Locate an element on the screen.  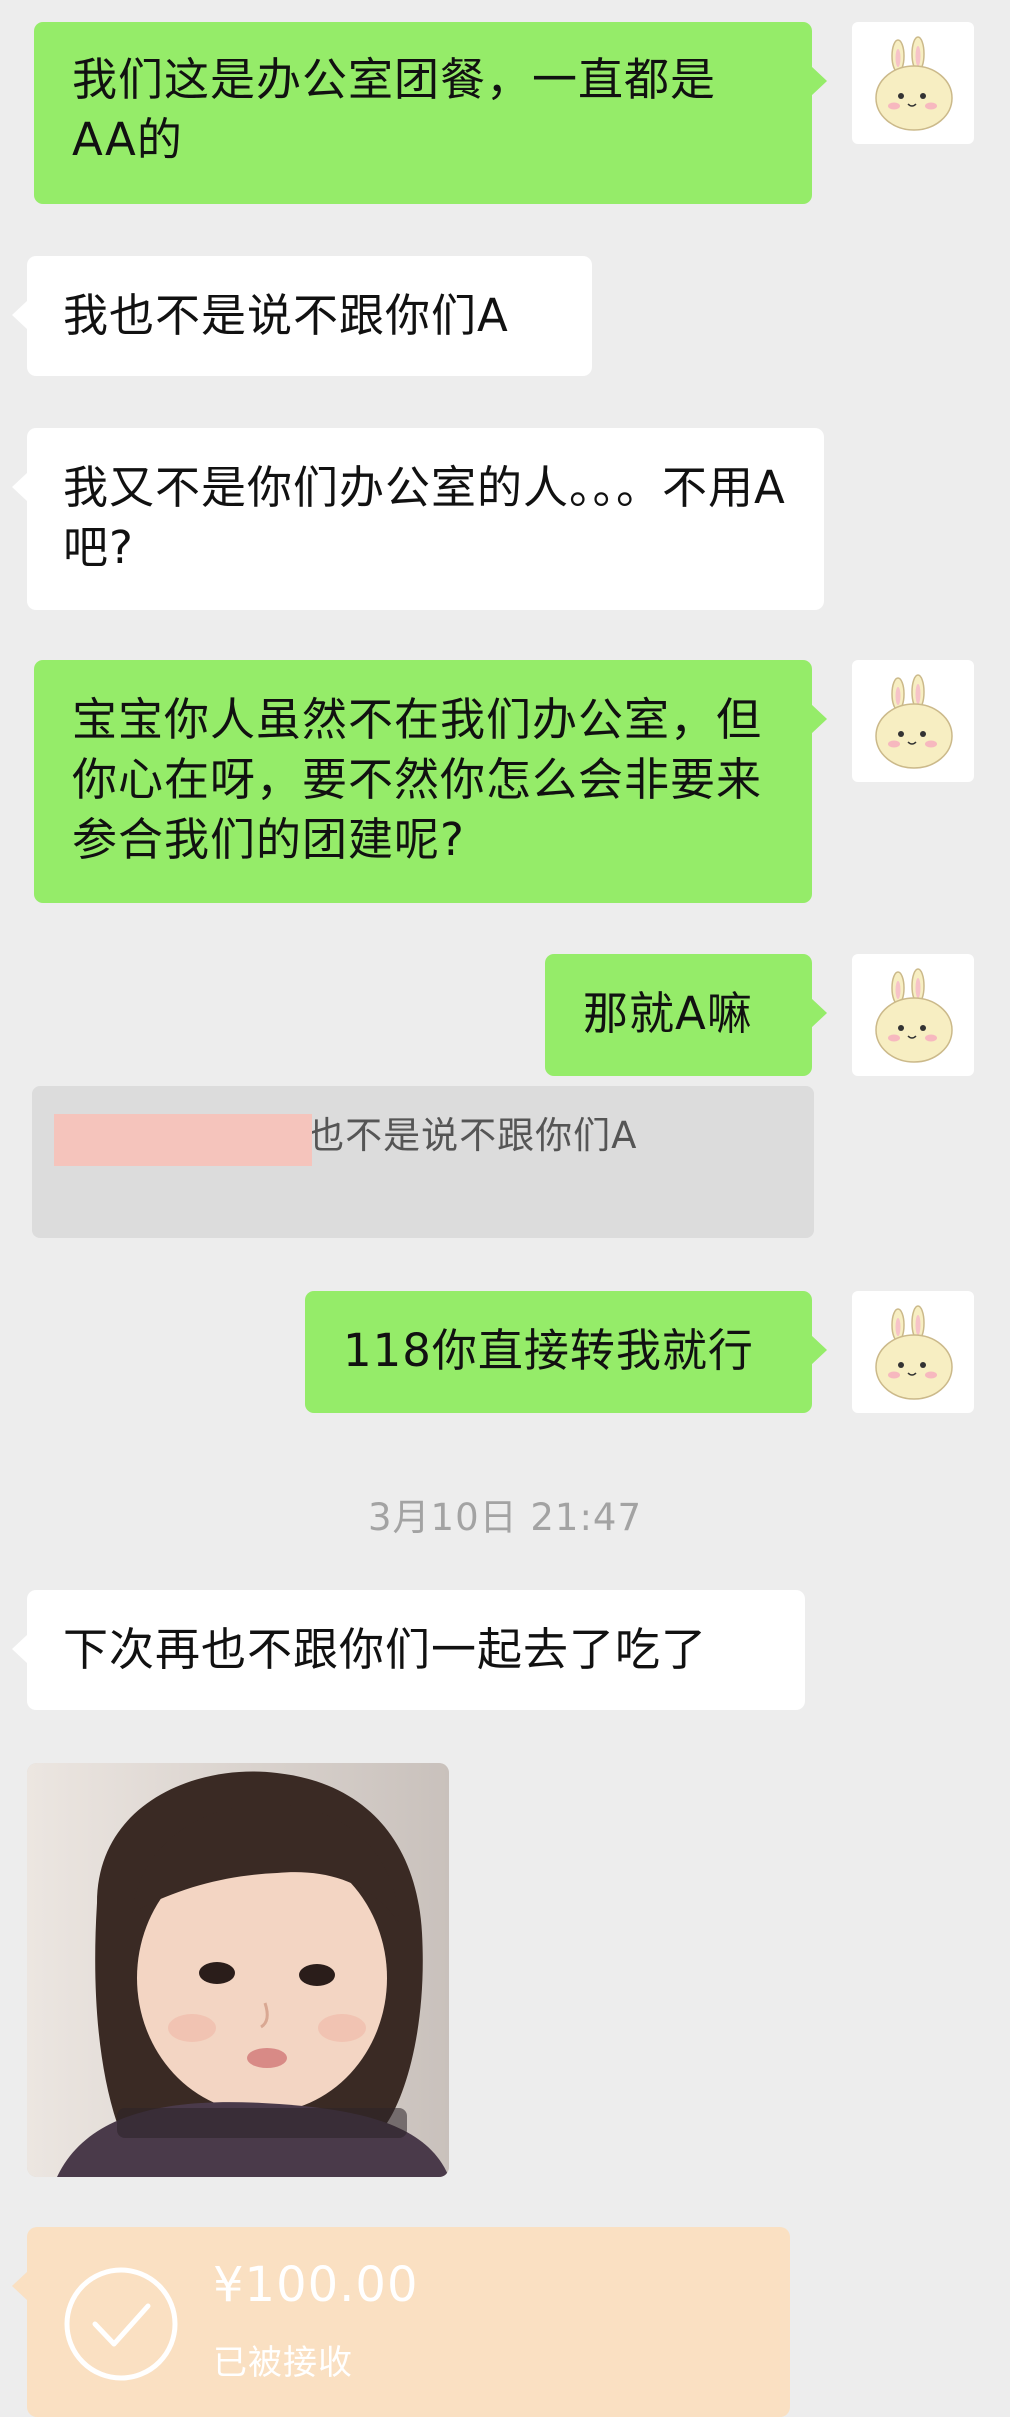
transfer-status: 已被接收 is located at coordinates (283, 2363).